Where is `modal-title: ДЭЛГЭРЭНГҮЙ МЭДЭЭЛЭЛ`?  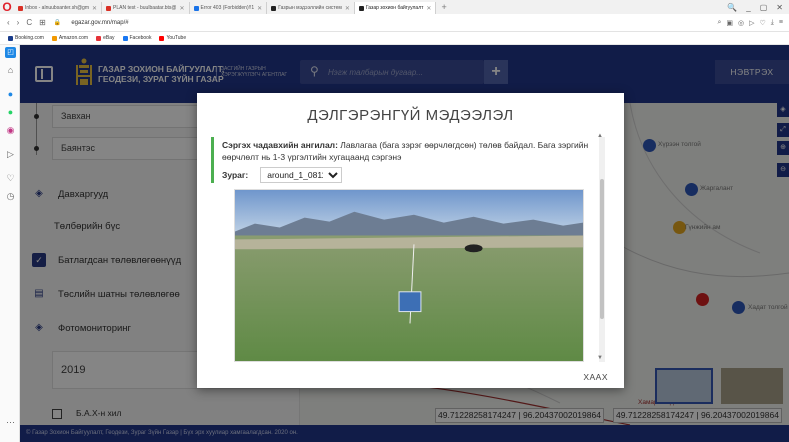 modal-title: ДЭЛГЭРЭНГҮЙ МЭДЭЭЛЭЛ is located at coordinates (410, 115).